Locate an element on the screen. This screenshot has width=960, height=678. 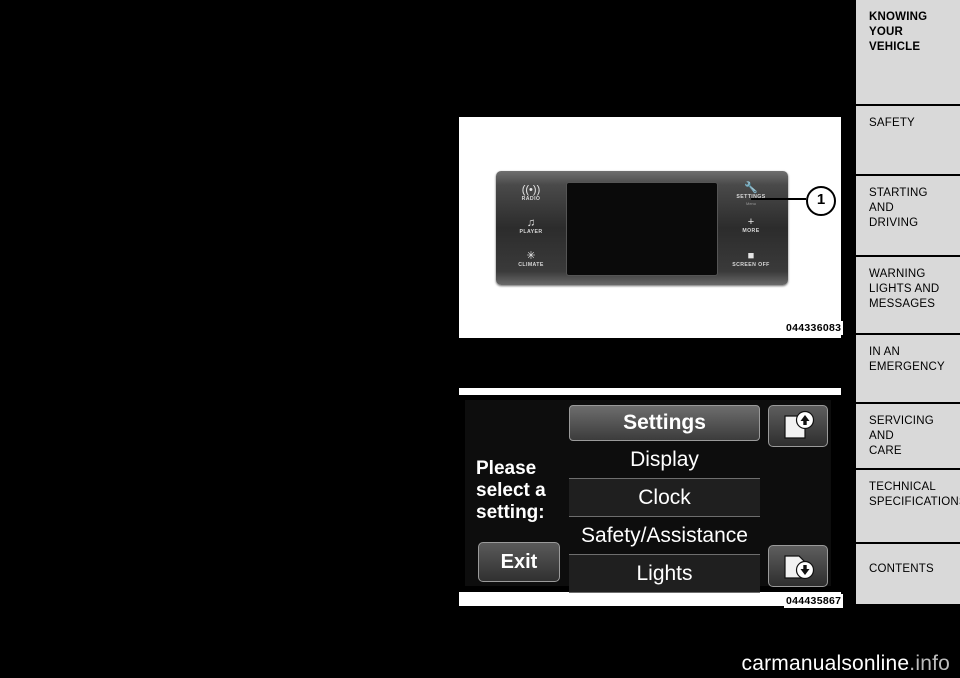
settings-prompt: Please select a setting: is located at coordinates (520, 491).